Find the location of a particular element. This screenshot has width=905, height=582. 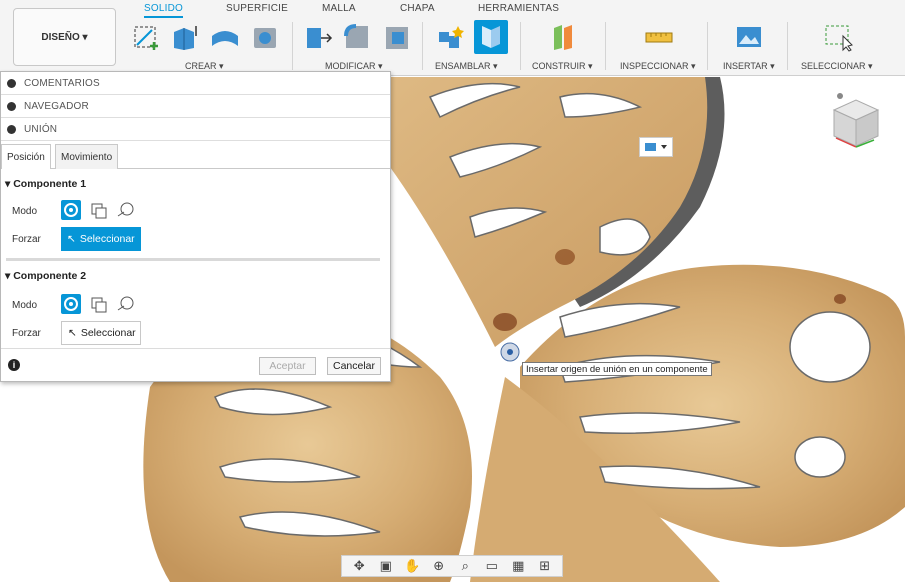

section-comentarios: COMENTARIOS is located at coordinates (195, 83).